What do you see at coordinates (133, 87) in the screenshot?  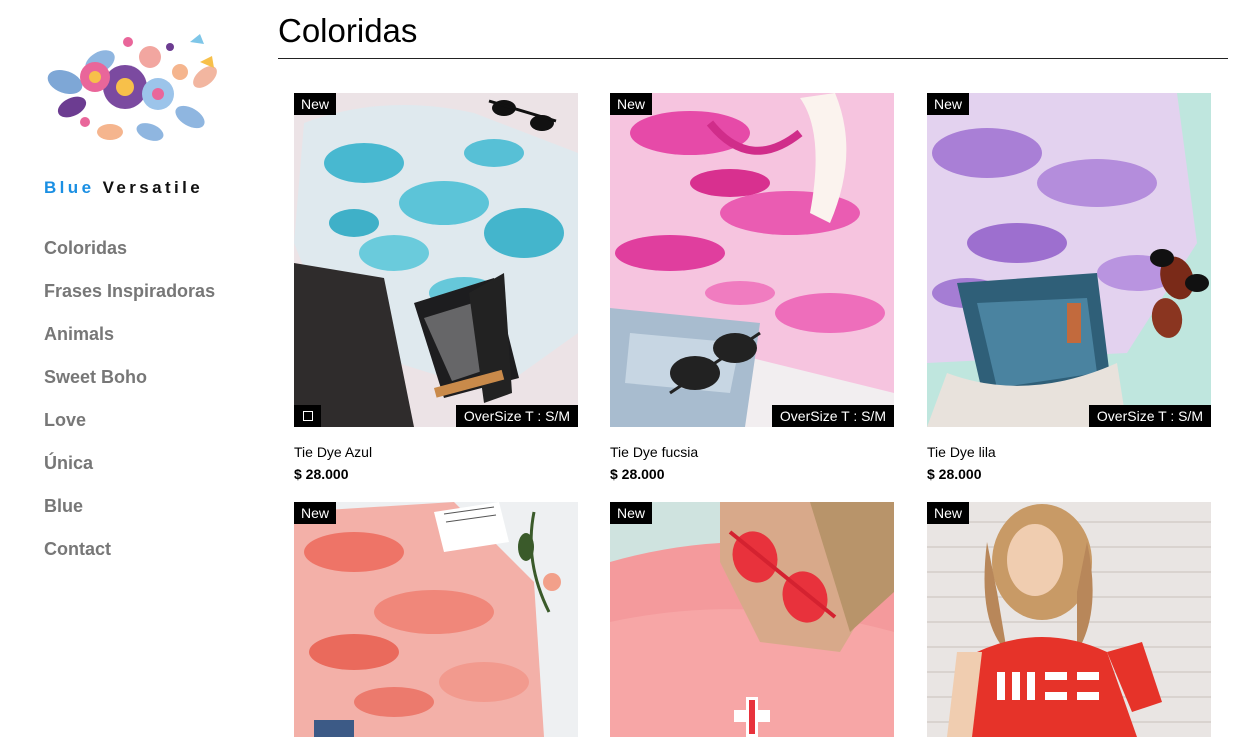 I see `floral-logo` at bounding box center [133, 87].